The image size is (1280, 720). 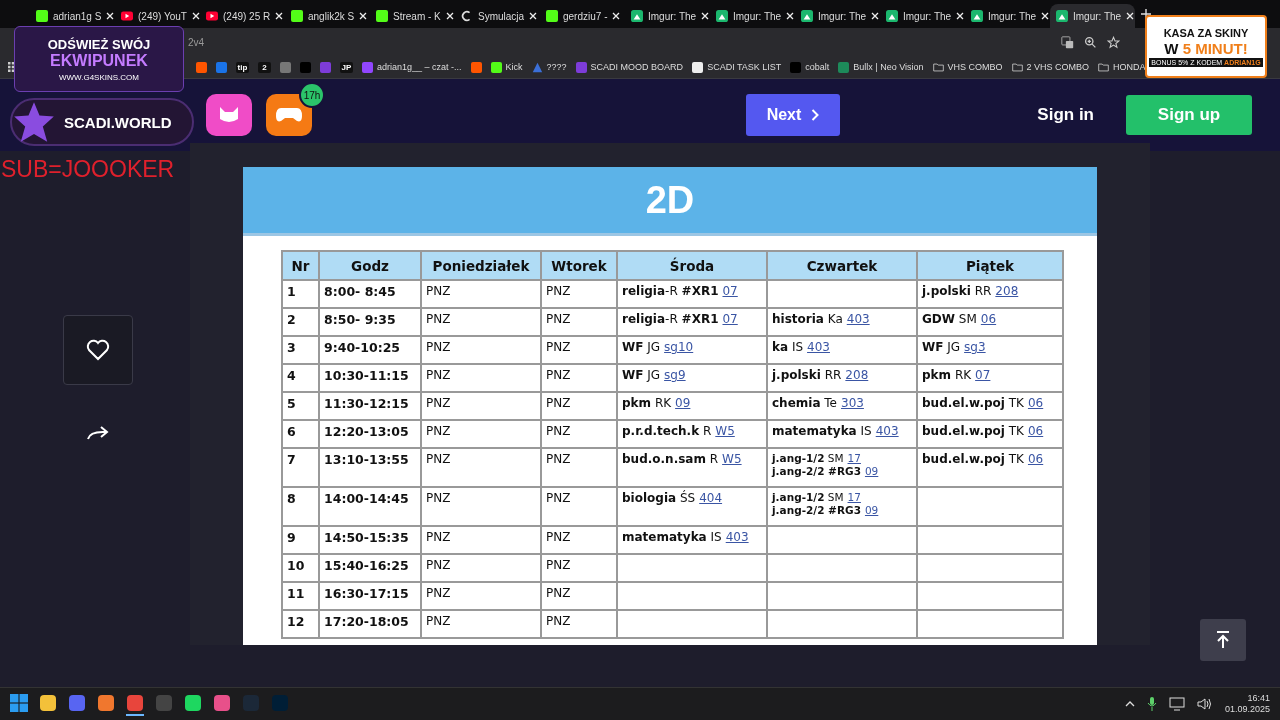 What do you see at coordinates (72, 16) in the screenshot?
I see `browser-tab: adrian1g S` at bounding box center [72, 16].